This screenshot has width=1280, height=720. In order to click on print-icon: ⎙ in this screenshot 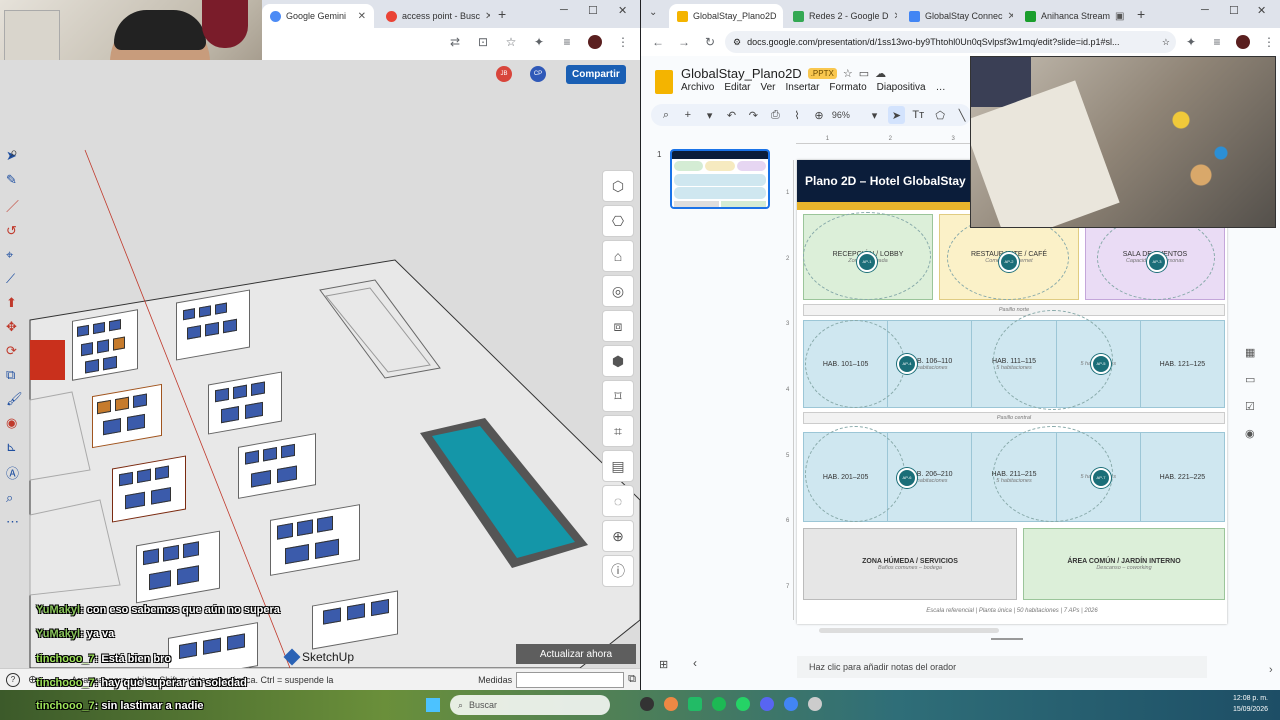, I will do `click(775, 115)`.